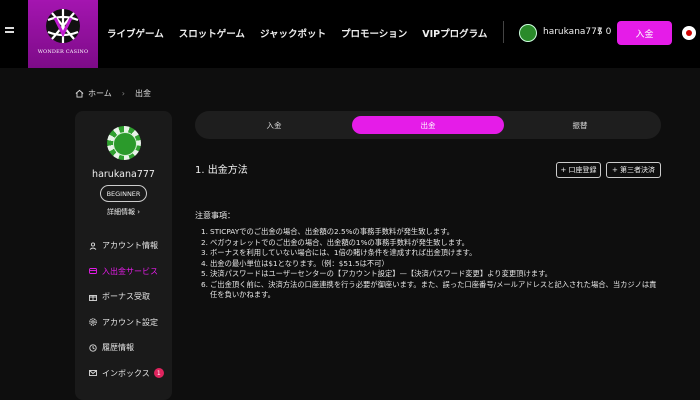 The width and height of the screenshot is (700, 400). I want to click on sidebar-item-label: アカウント設定, so click(130, 322).